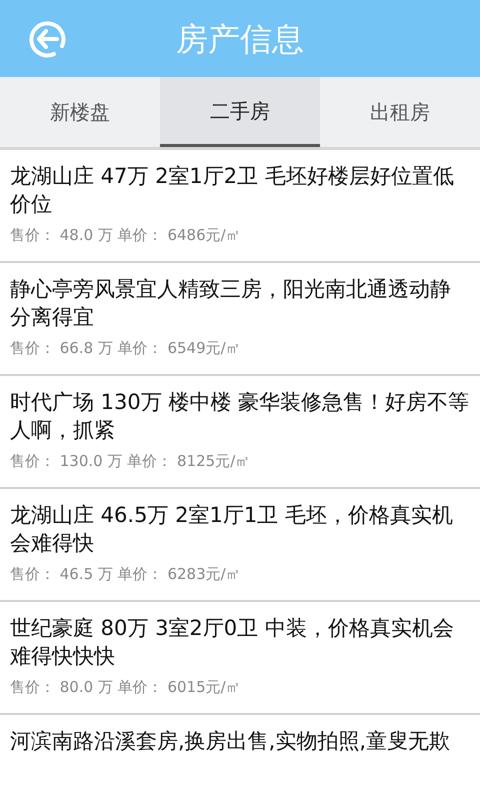  What do you see at coordinates (126, 574) in the screenshot?
I see `listing-price: 售价： 46.5 万 单价： 6283元/㎡` at bounding box center [126, 574].